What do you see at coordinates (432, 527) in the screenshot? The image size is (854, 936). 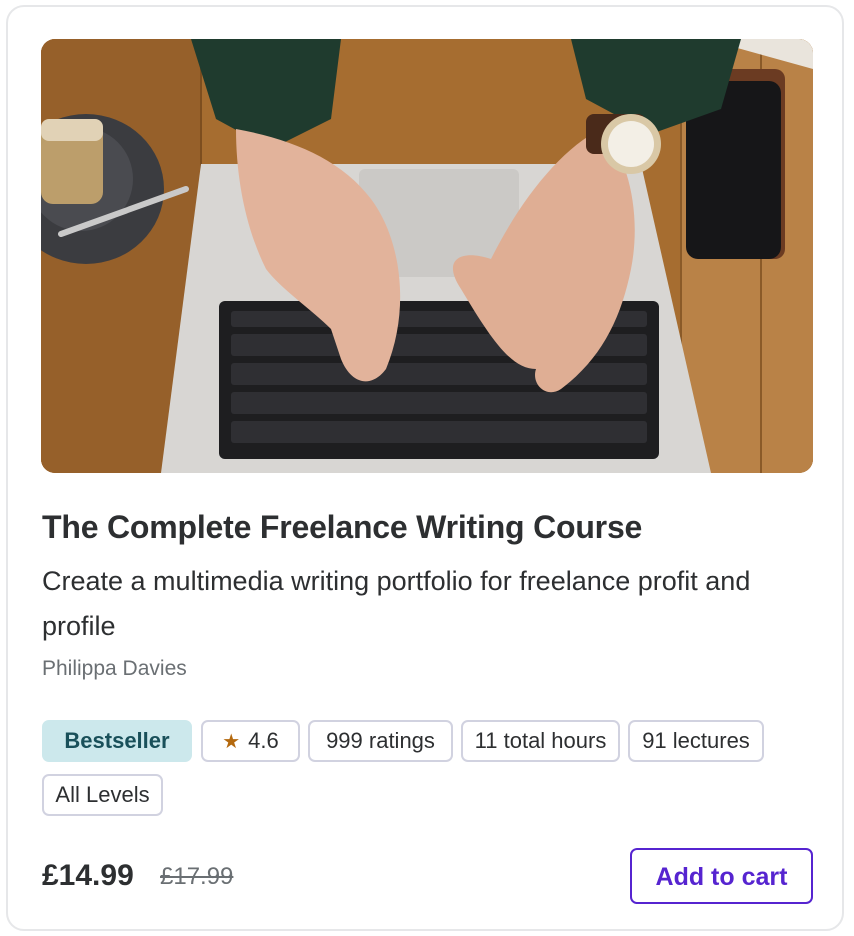 I see `course-title: The Complete Freelance Writing Course` at bounding box center [432, 527].